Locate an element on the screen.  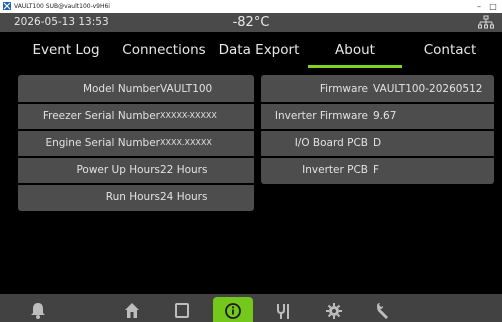
tab-event-log: Event Log is located at coordinates (66, 51).